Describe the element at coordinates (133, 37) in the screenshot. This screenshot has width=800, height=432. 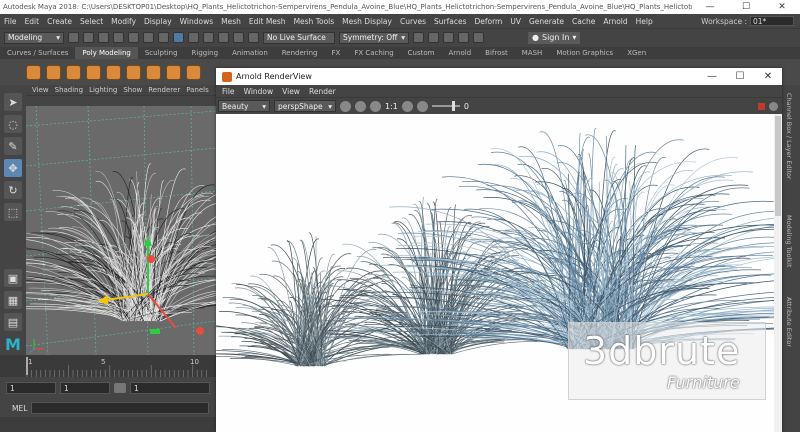
I see `redo-icon` at that location.